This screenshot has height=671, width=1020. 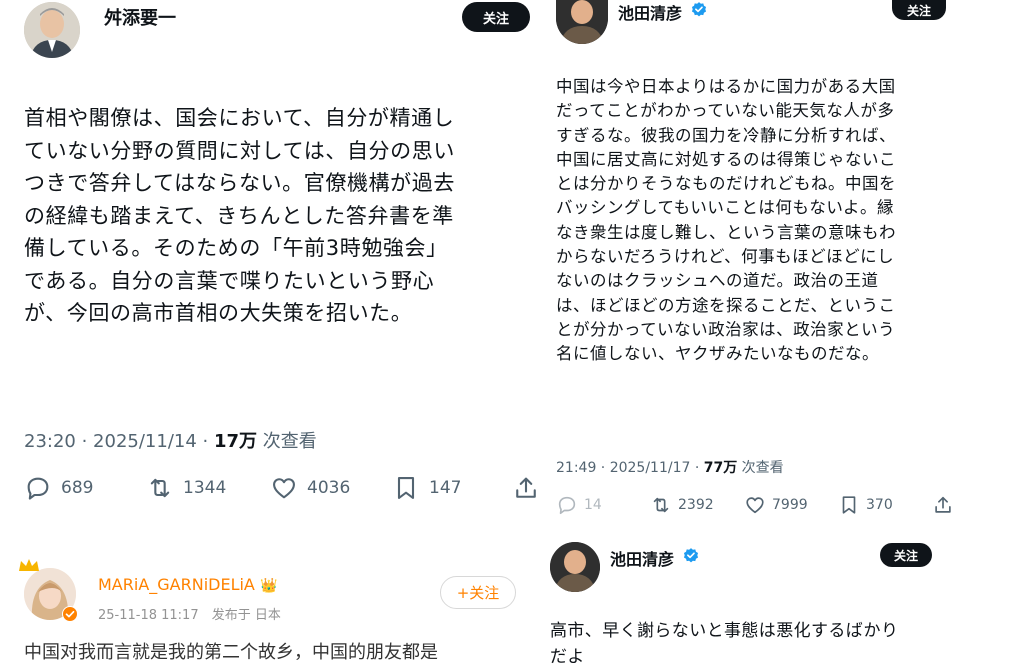 I want to click on bookmark-count: 147, so click(x=445, y=488).